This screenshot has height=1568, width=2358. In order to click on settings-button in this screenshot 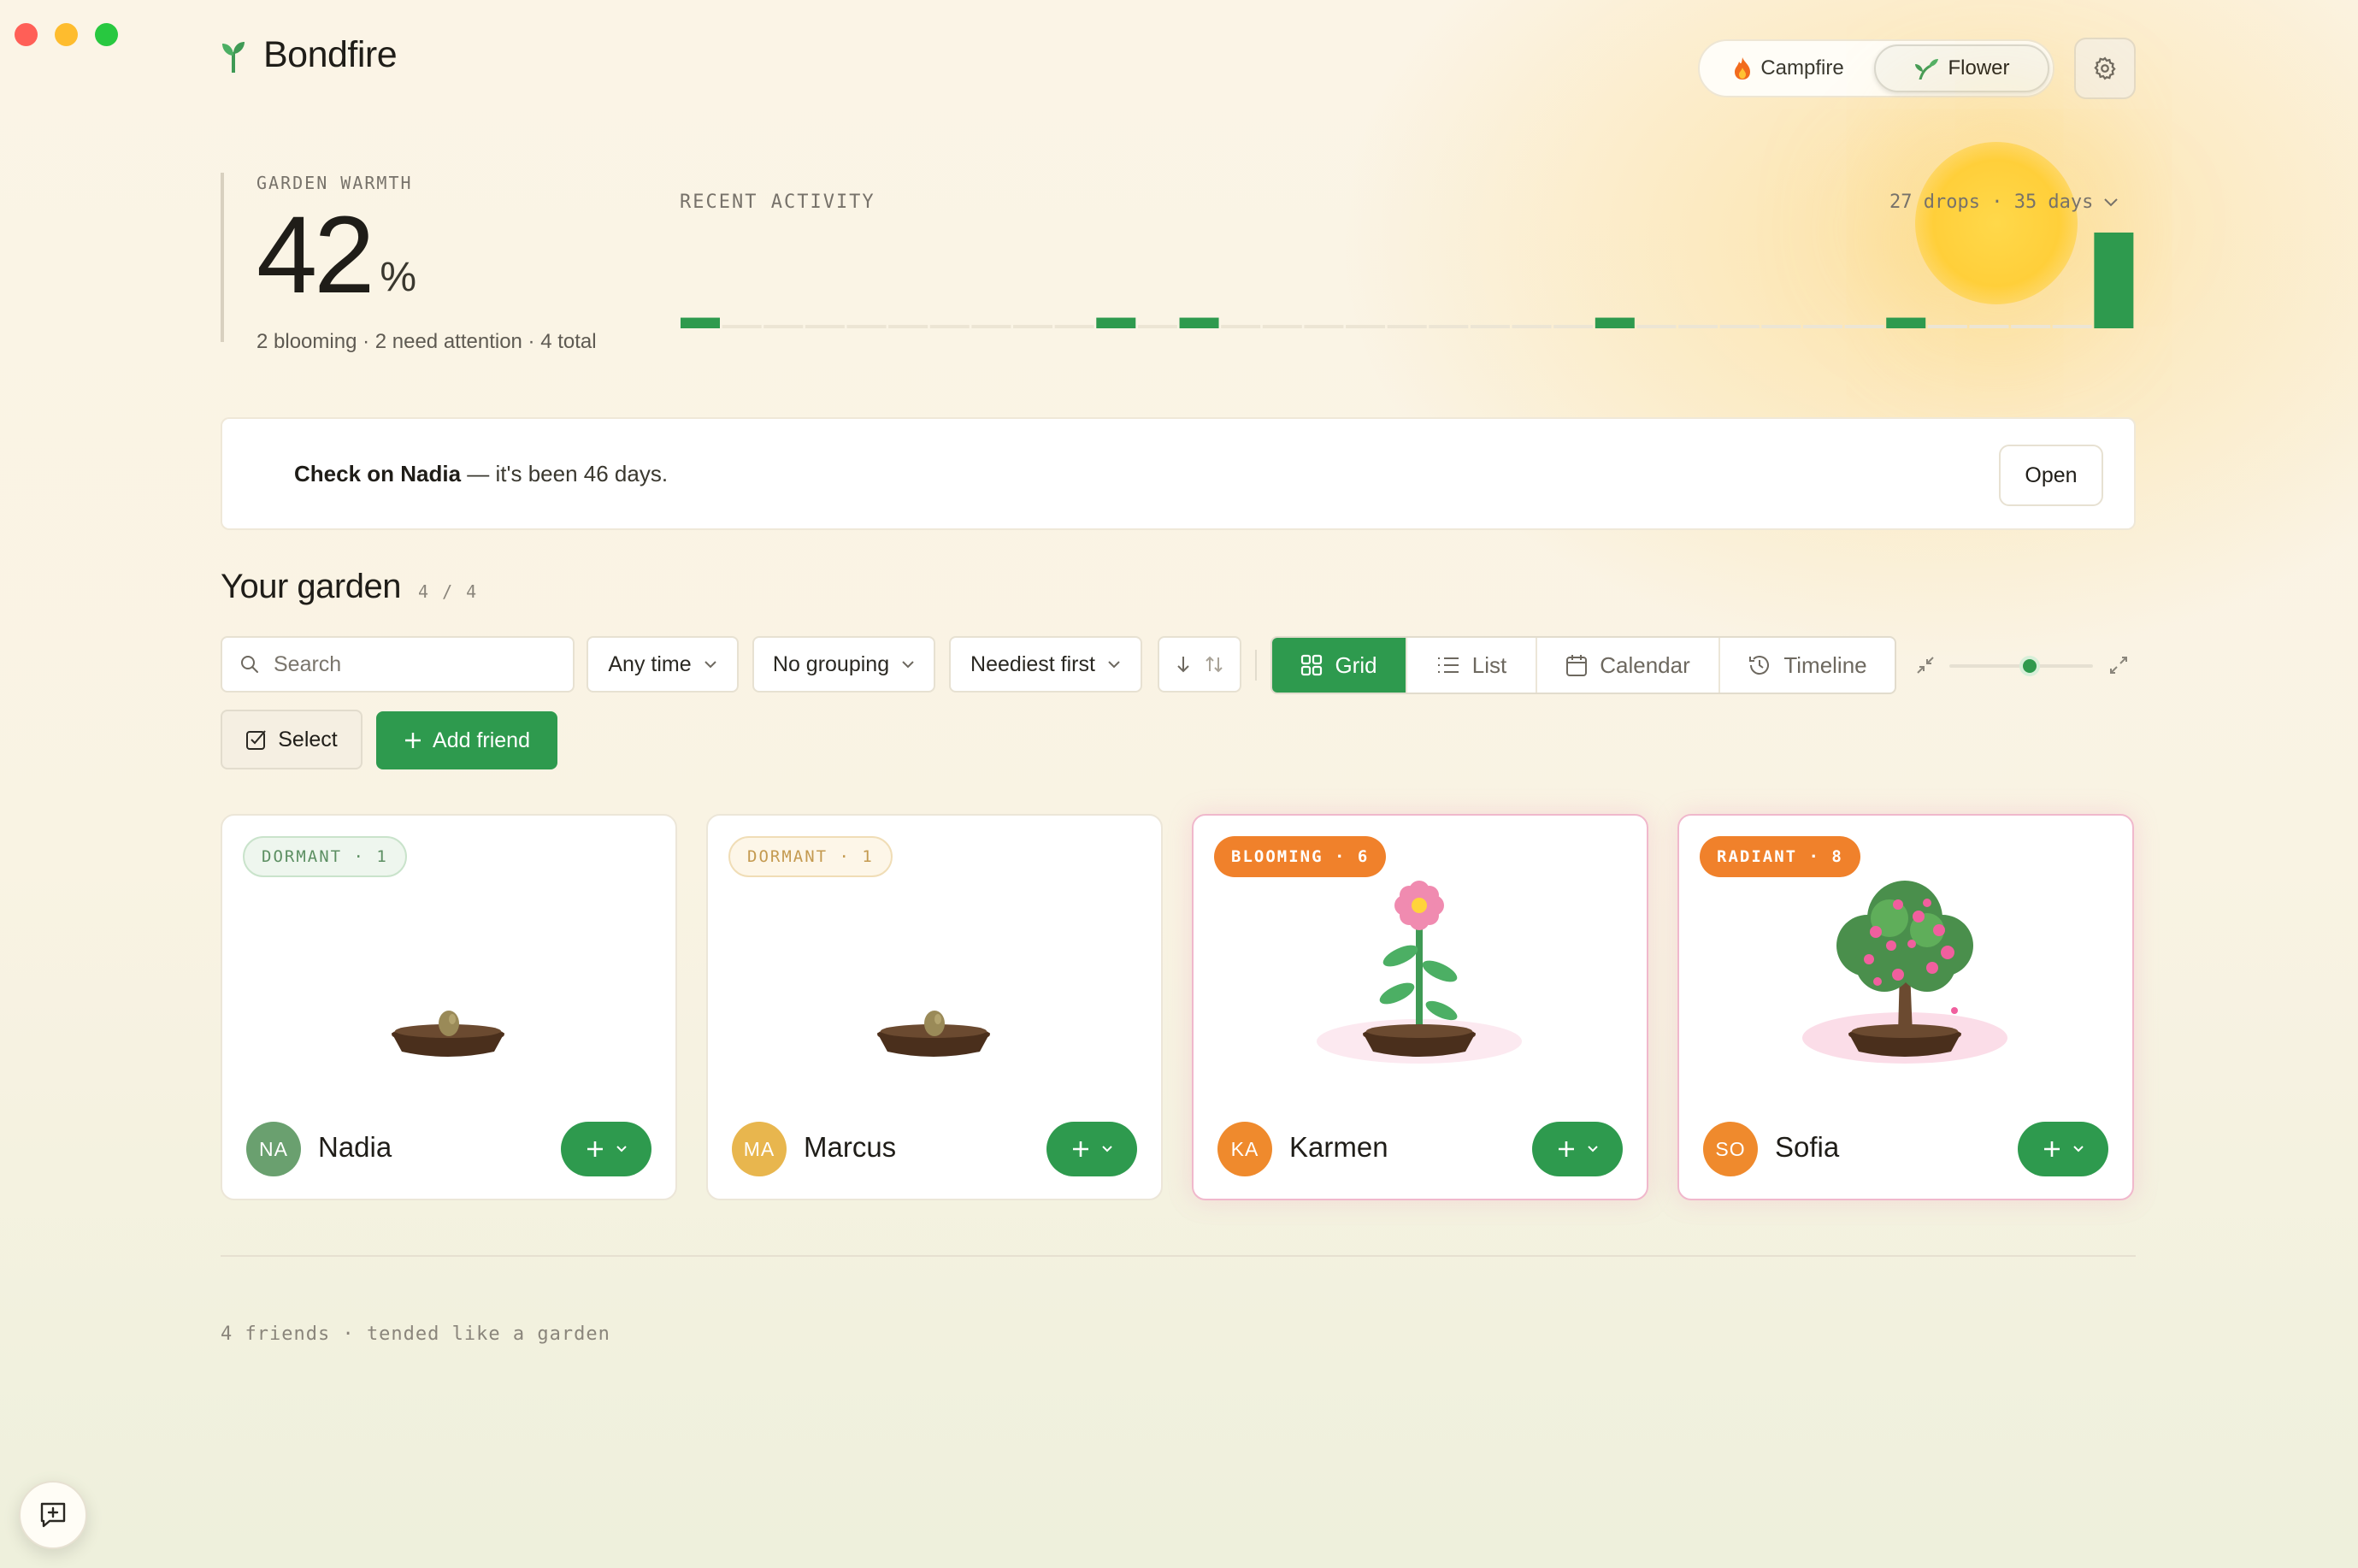, I will do `click(2105, 68)`.